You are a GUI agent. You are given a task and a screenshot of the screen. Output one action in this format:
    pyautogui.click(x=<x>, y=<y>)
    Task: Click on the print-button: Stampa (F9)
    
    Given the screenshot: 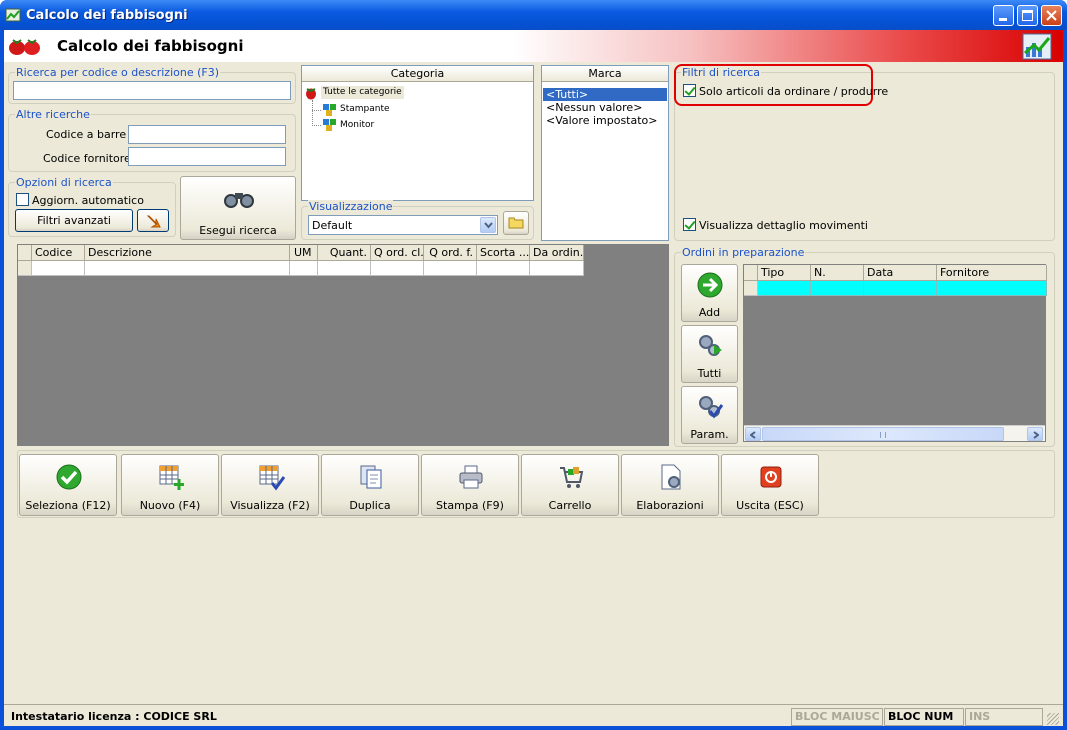 What is the action you would take?
    pyautogui.click(x=470, y=485)
    